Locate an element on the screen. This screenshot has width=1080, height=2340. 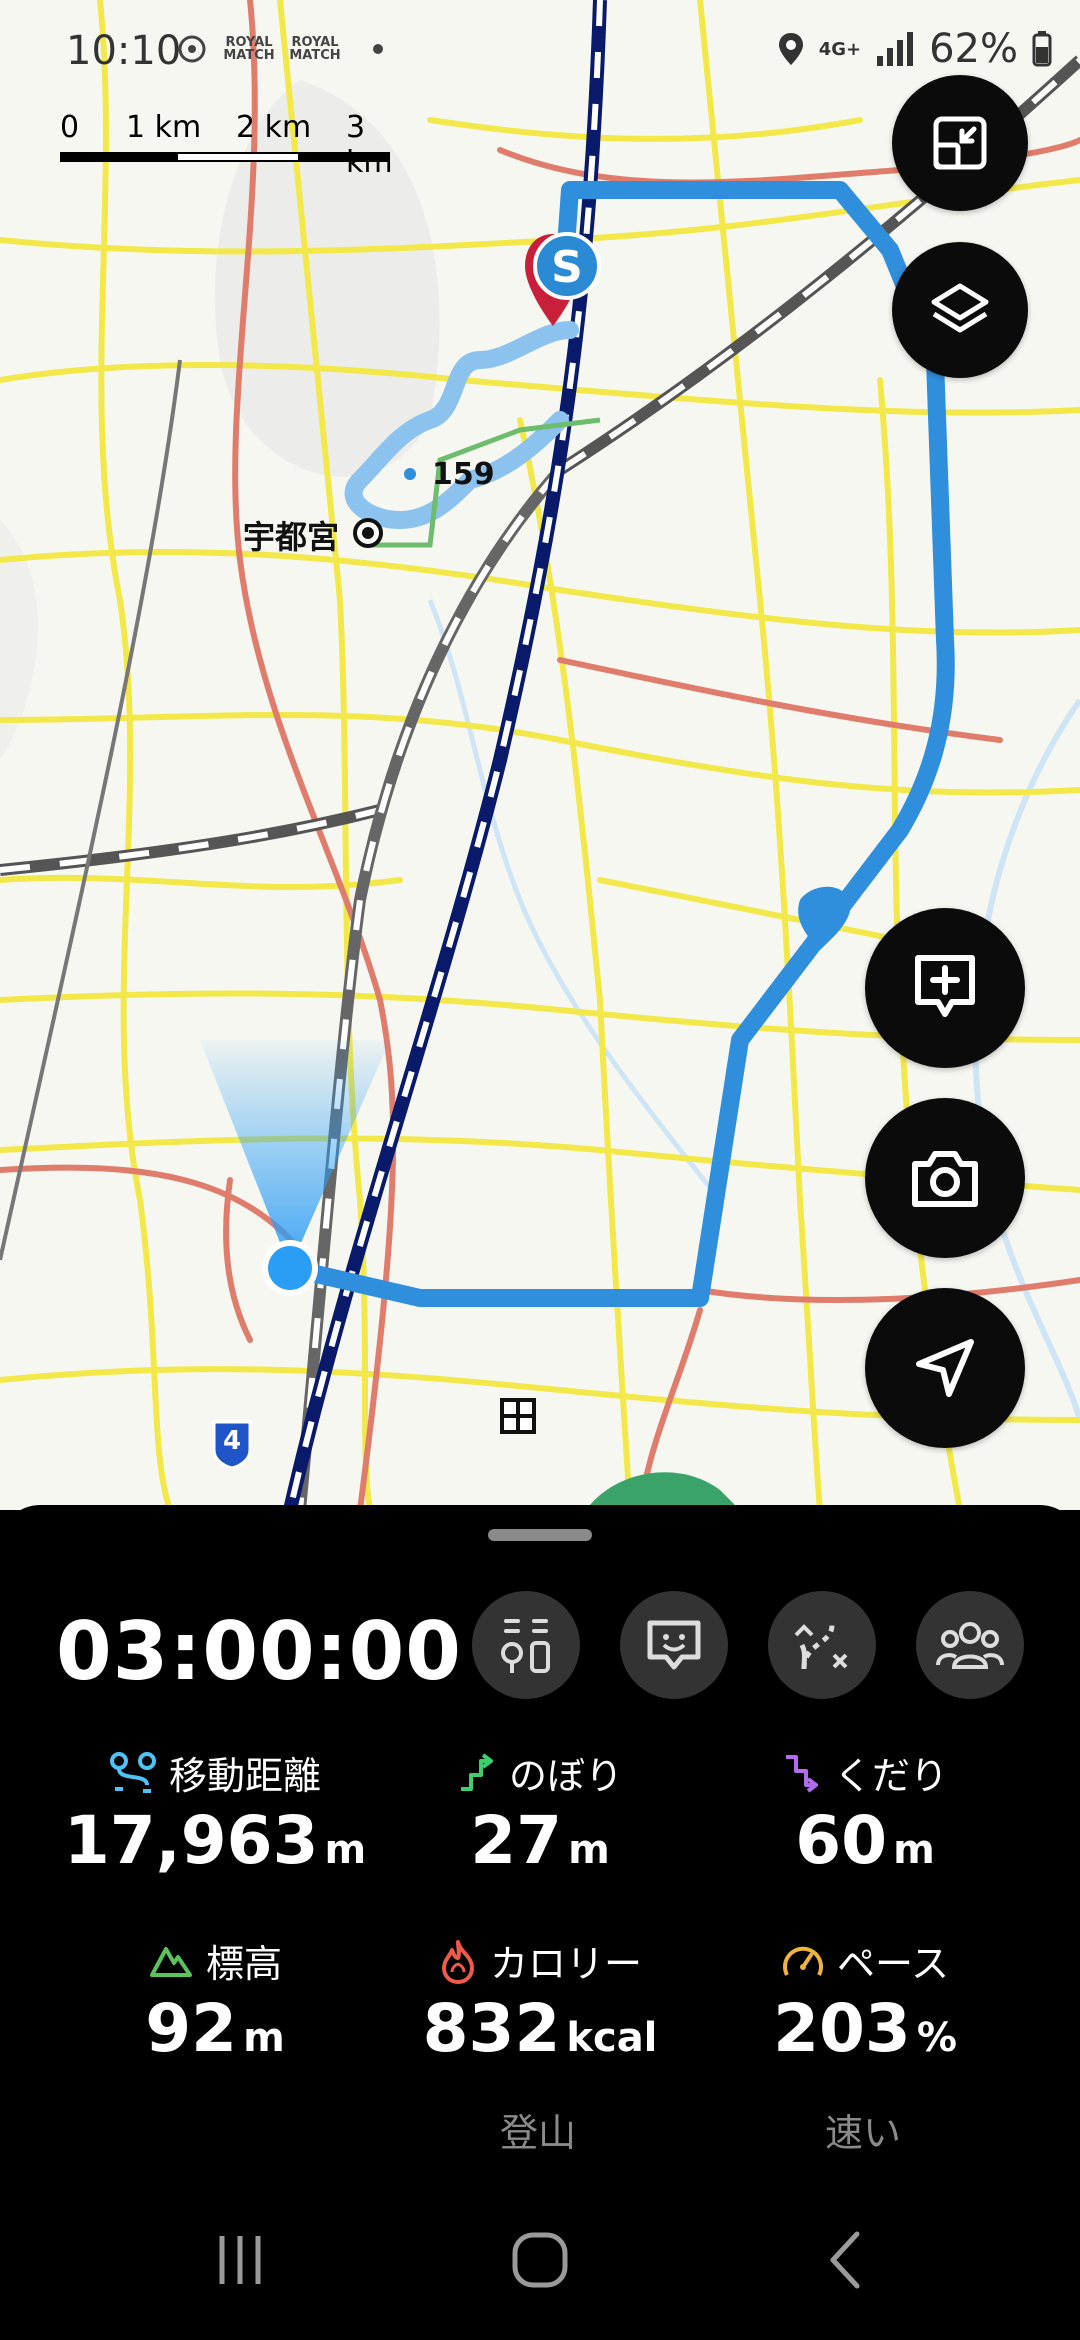
scale-tick: 0 is located at coordinates (70, 127).